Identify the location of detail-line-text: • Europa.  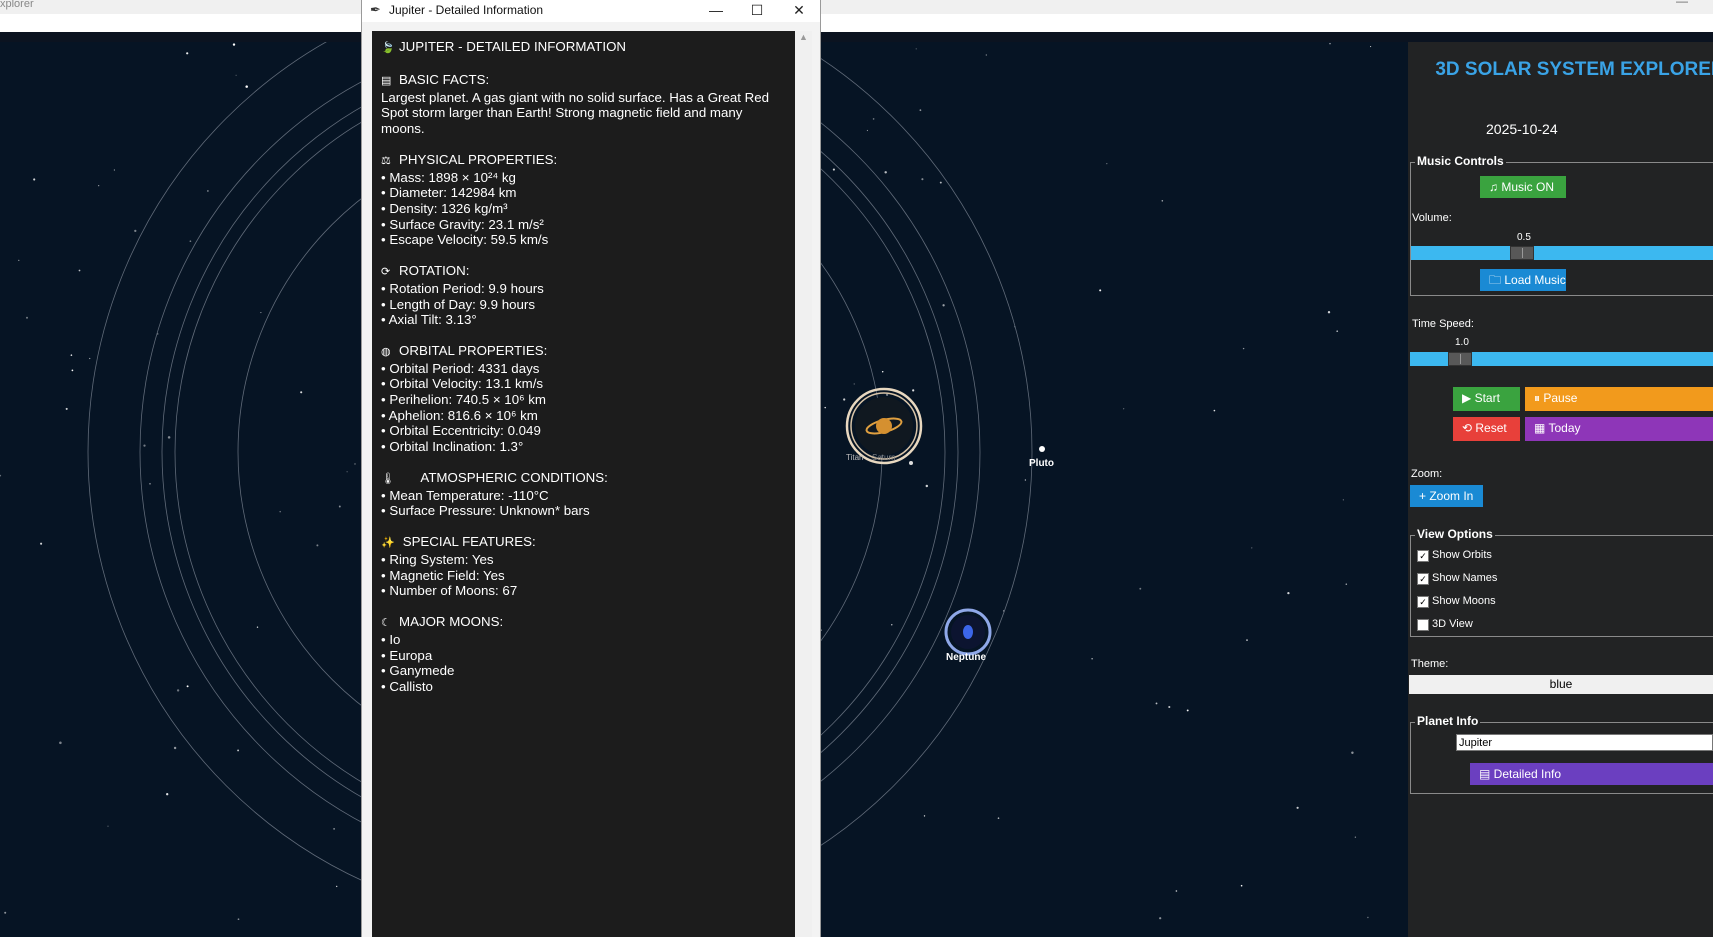
(407, 655).